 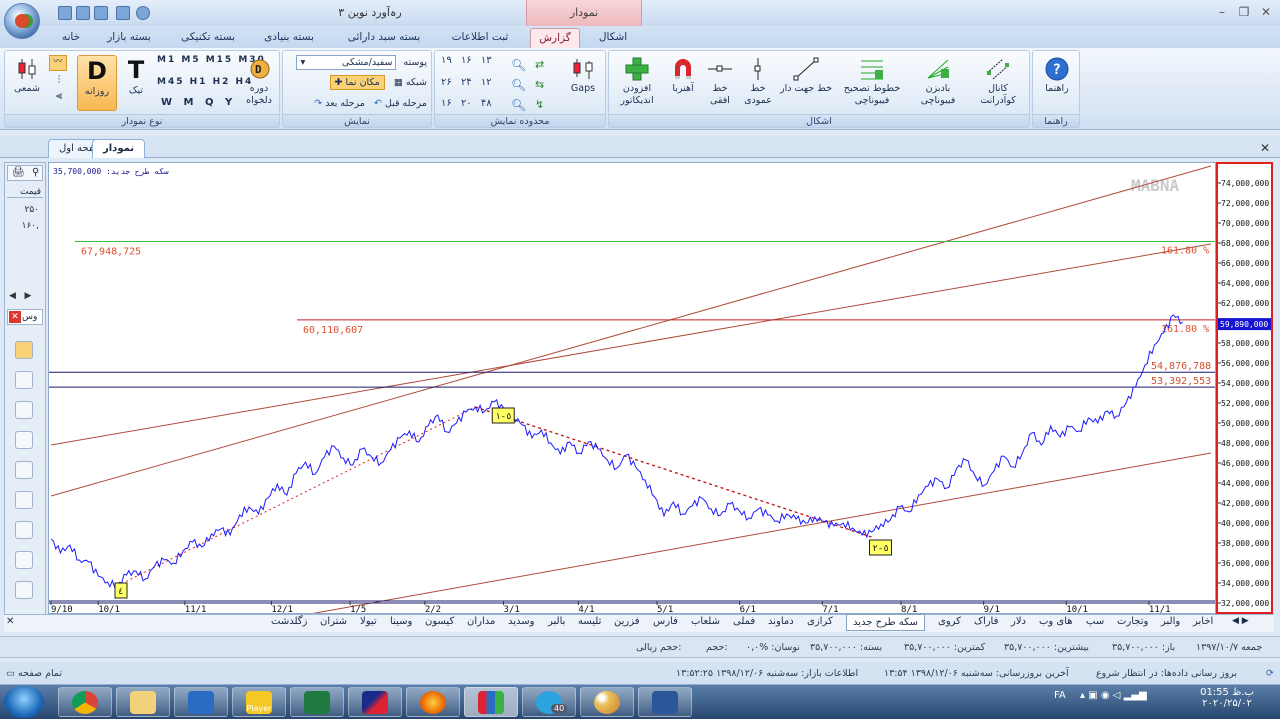 What do you see at coordinates (1092, 695) in the screenshot?
I see `tray-network-icon: ▣` at bounding box center [1092, 695].